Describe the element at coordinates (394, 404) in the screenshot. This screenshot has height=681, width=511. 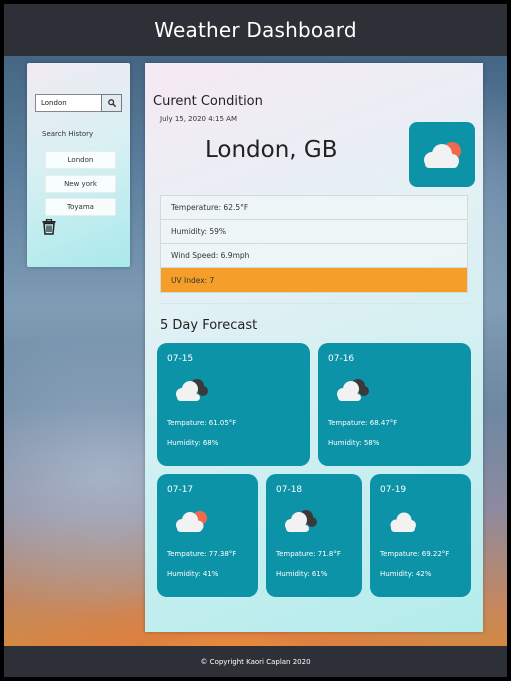
I see `forecast-card: 07-16 Tempature: 68.47°F Humidity: 58%` at that location.